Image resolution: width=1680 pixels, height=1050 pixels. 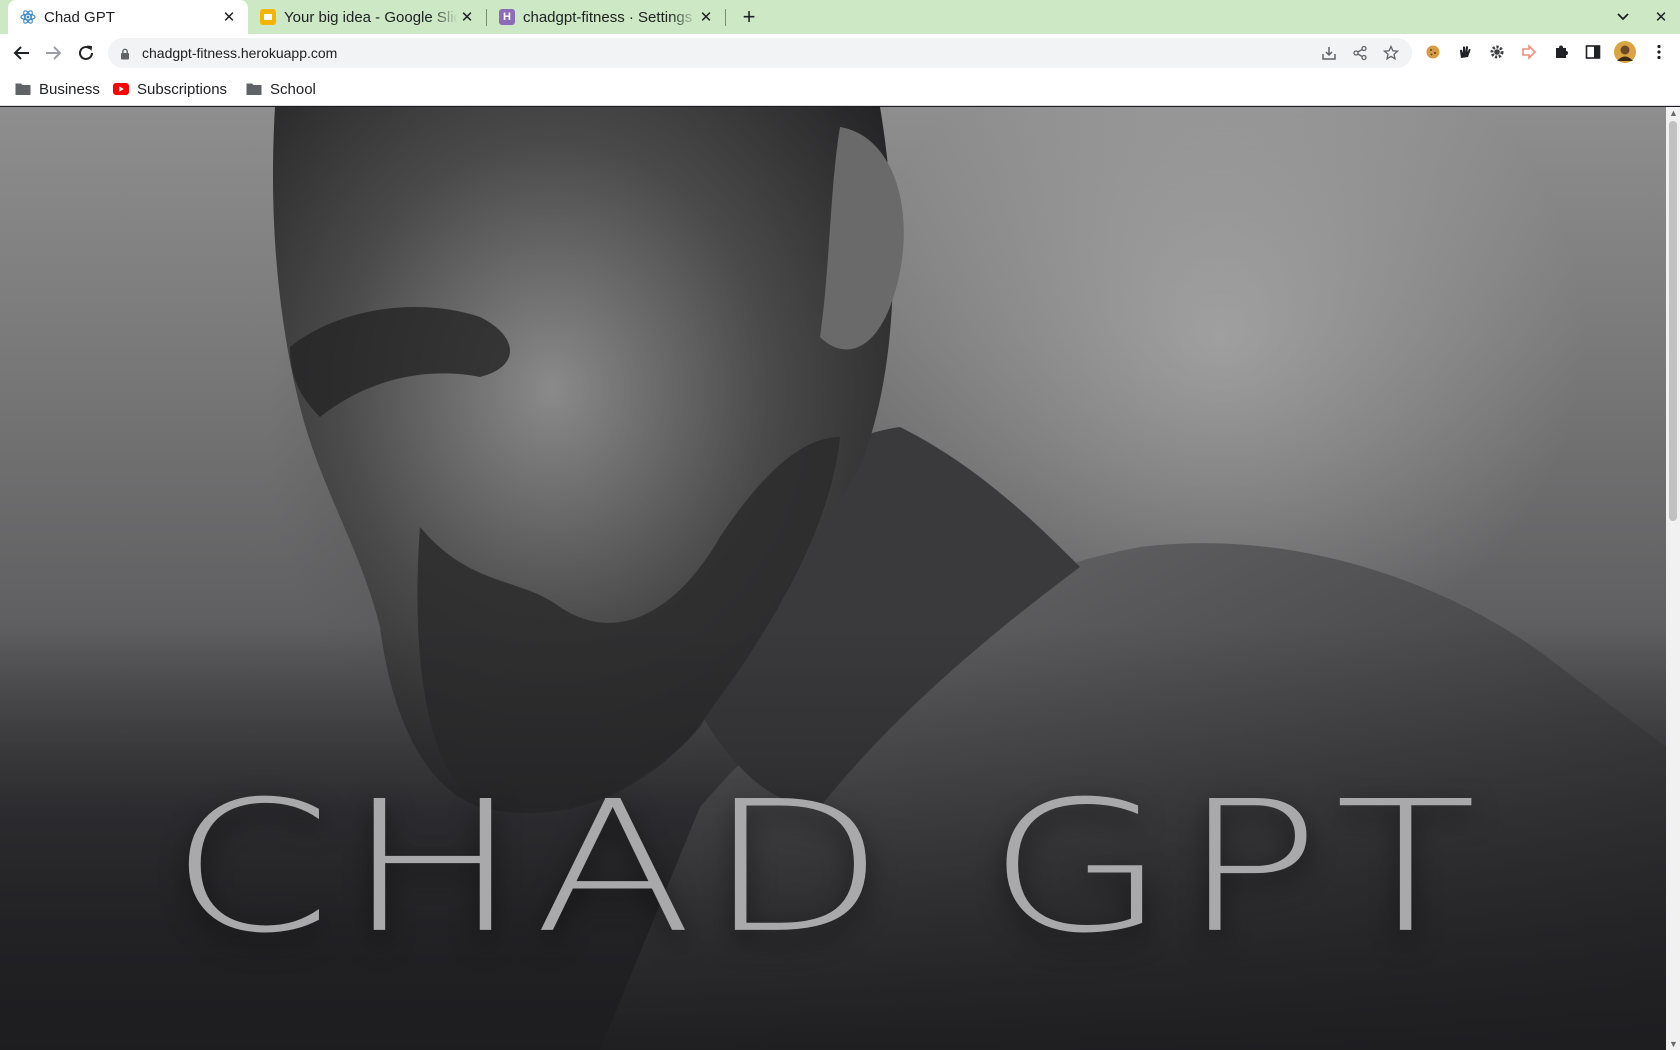 What do you see at coordinates (182, 89) in the screenshot?
I see `bookmark-label: Subscriptions` at bounding box center [182, 89].